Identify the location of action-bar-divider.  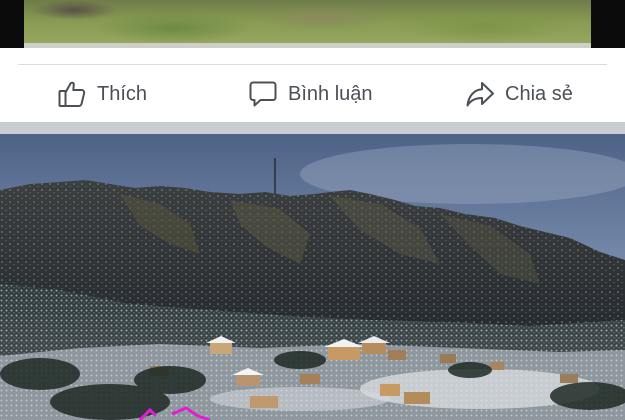
(312, 64).